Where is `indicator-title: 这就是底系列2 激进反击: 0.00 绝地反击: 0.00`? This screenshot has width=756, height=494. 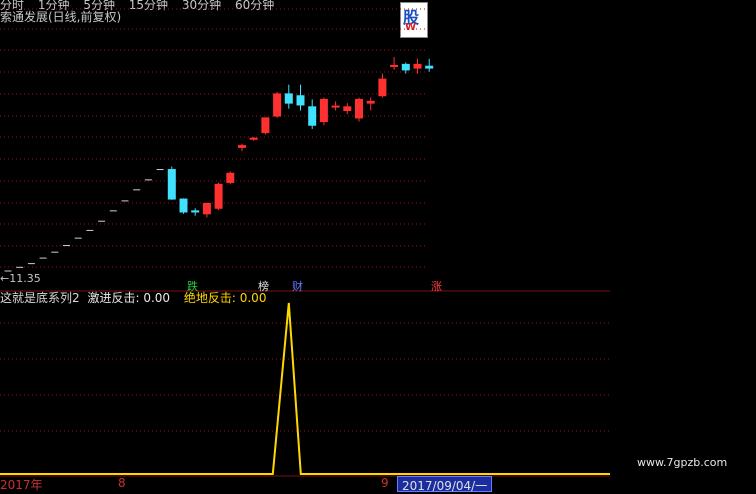
indicator-title: 这就是底系列2 激进反击: 0.00 绝地反击: 0.00 is located at coordinates (133, 297).